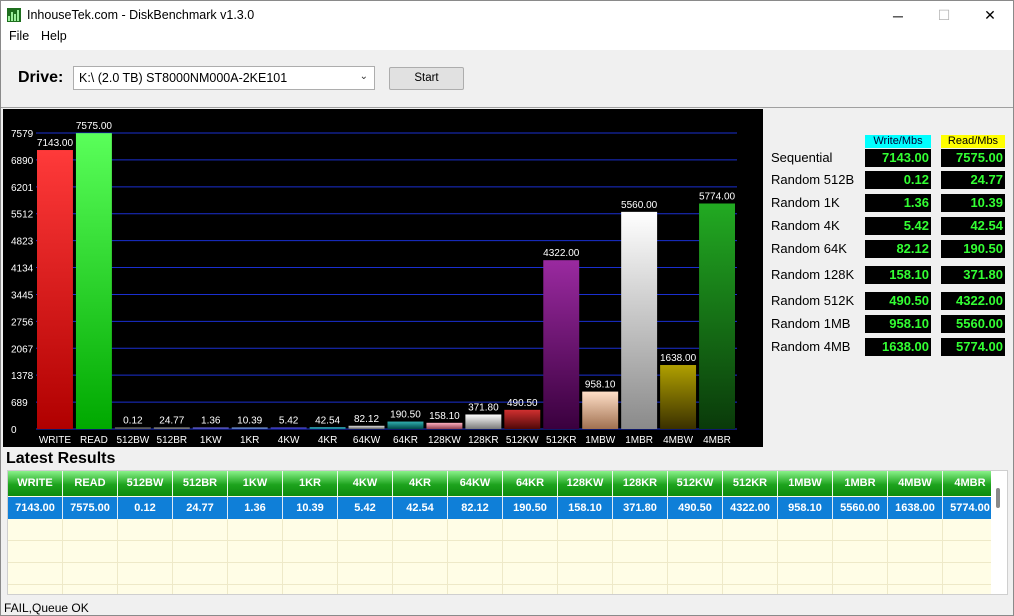  I want to click on column-header: 1MBW, so click(805, 483).